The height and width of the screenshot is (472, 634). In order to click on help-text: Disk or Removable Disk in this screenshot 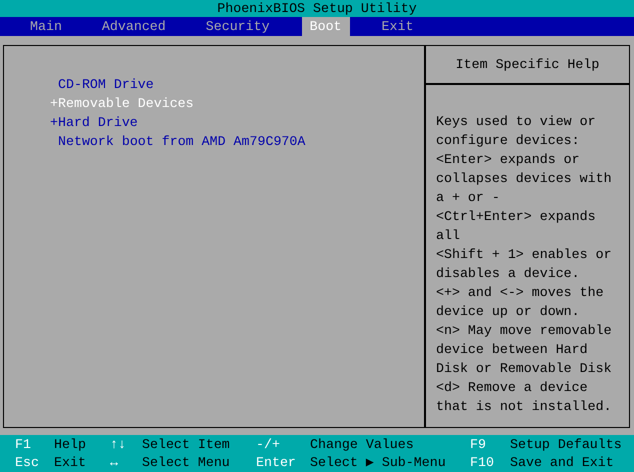, I will do `click(524, 369)`.